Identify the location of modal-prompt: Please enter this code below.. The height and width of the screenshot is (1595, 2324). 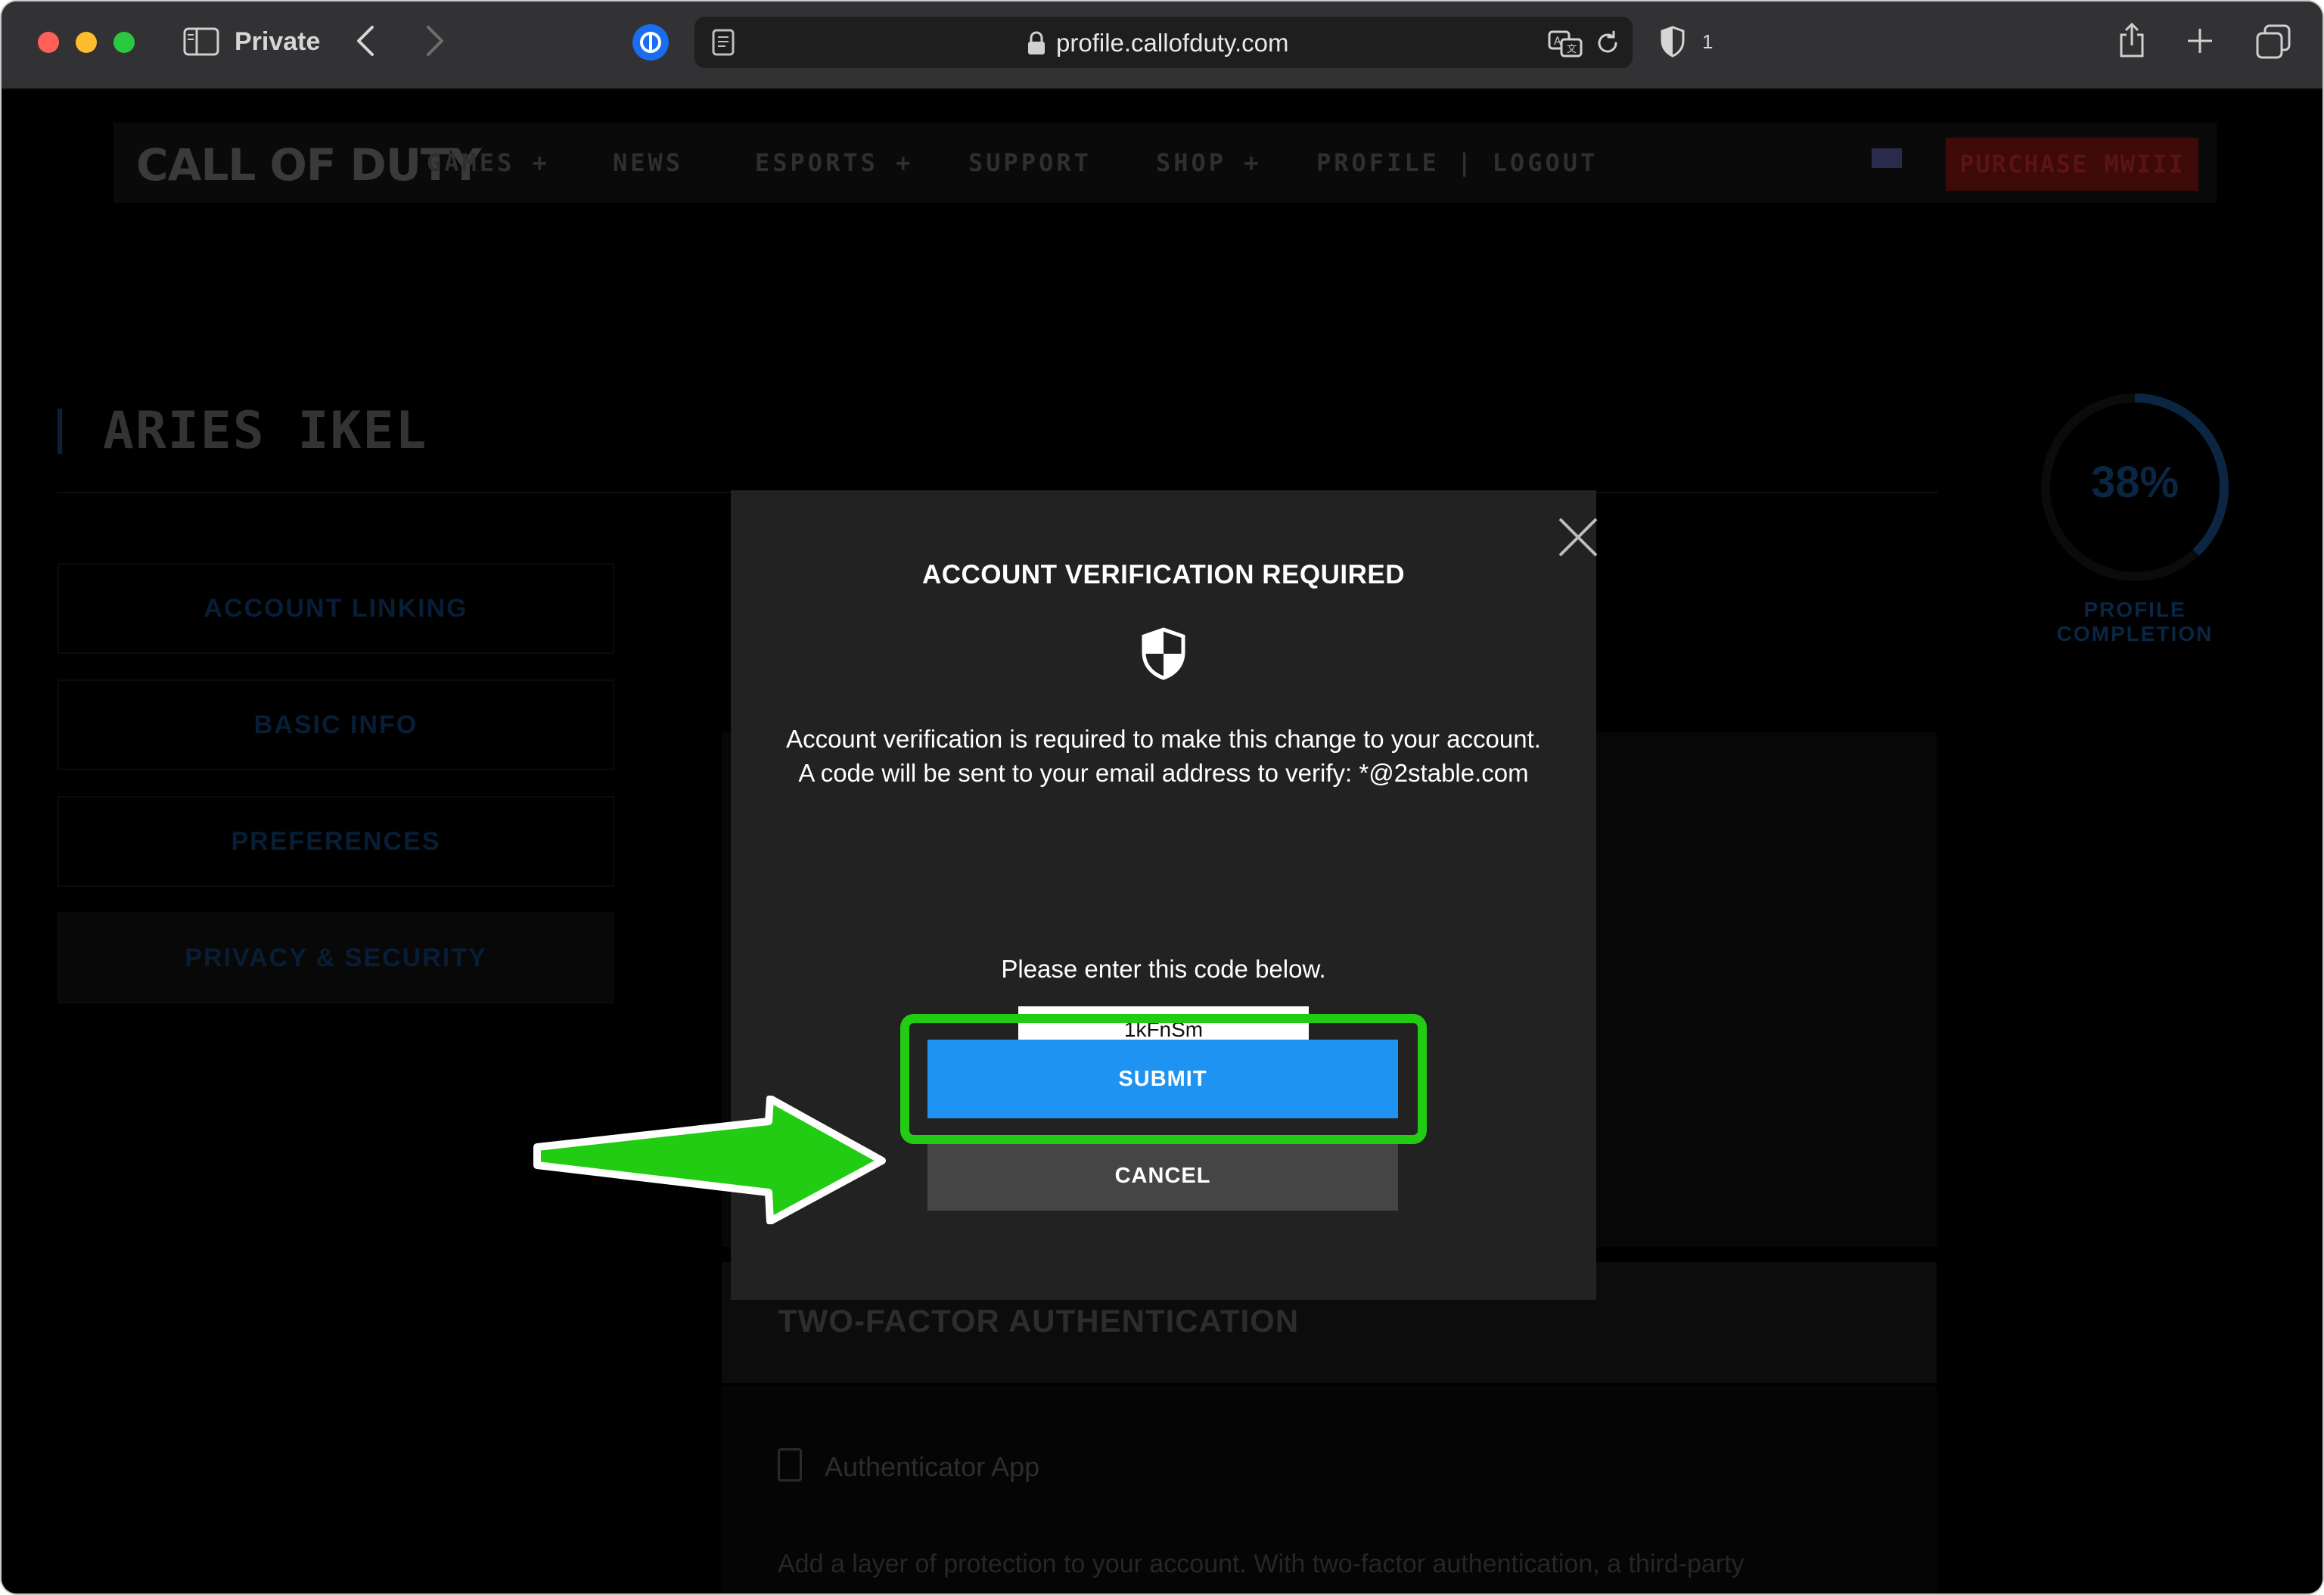
(1163, 969).